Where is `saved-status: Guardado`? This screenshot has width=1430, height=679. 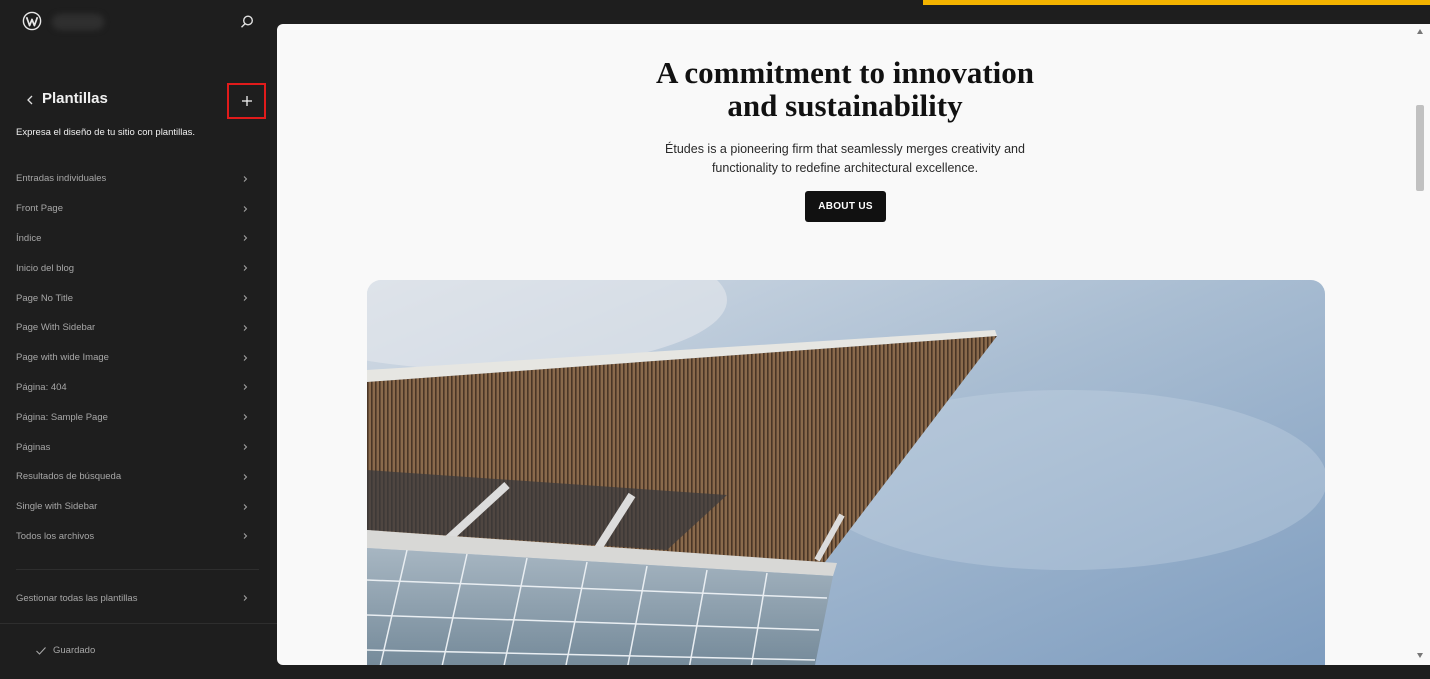 saved-status: Guardado is located at coordinates (65, 650).